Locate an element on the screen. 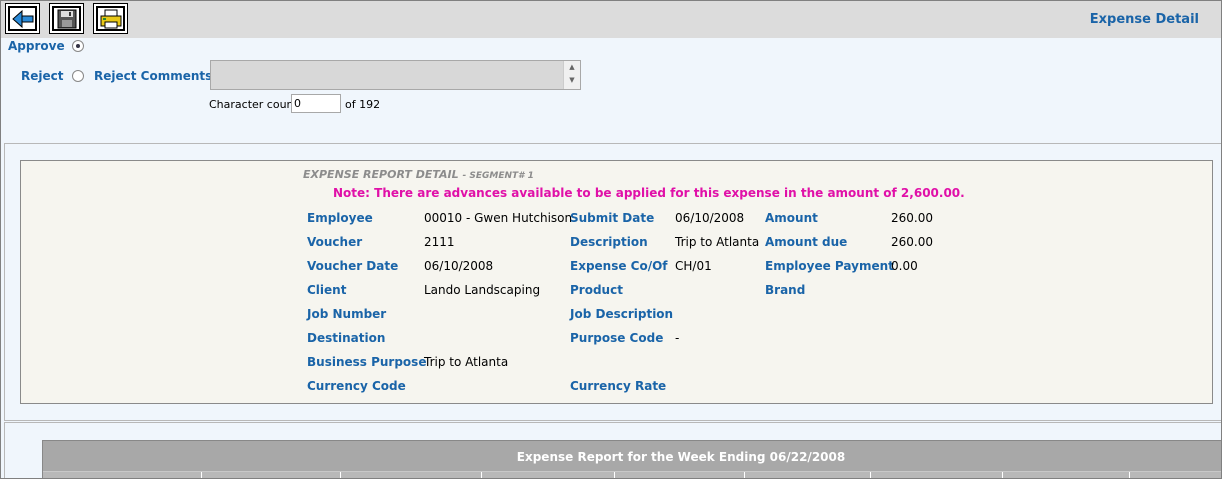 Image resolution: width=1222 pixels, height=479 pixels. field-label: Client is located at coordinates (327, 290).